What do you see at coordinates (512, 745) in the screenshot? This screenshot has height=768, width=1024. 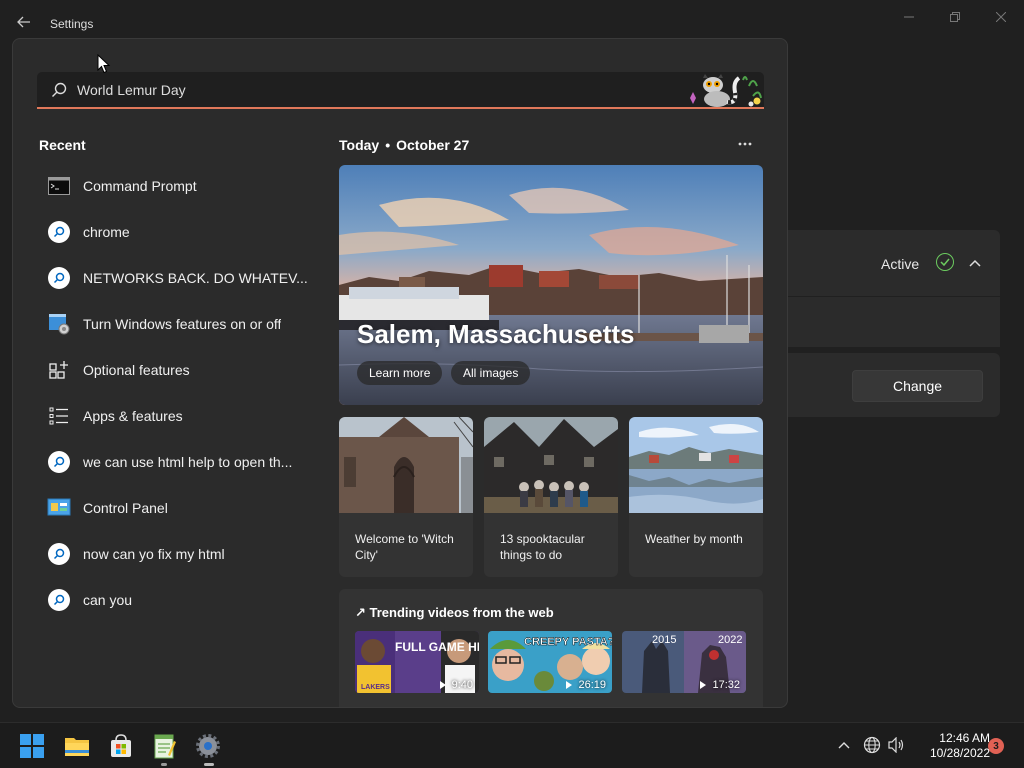 I see `taskbar: 12:46 AM 10/28/2022 3` at bounding box center [512, 745].